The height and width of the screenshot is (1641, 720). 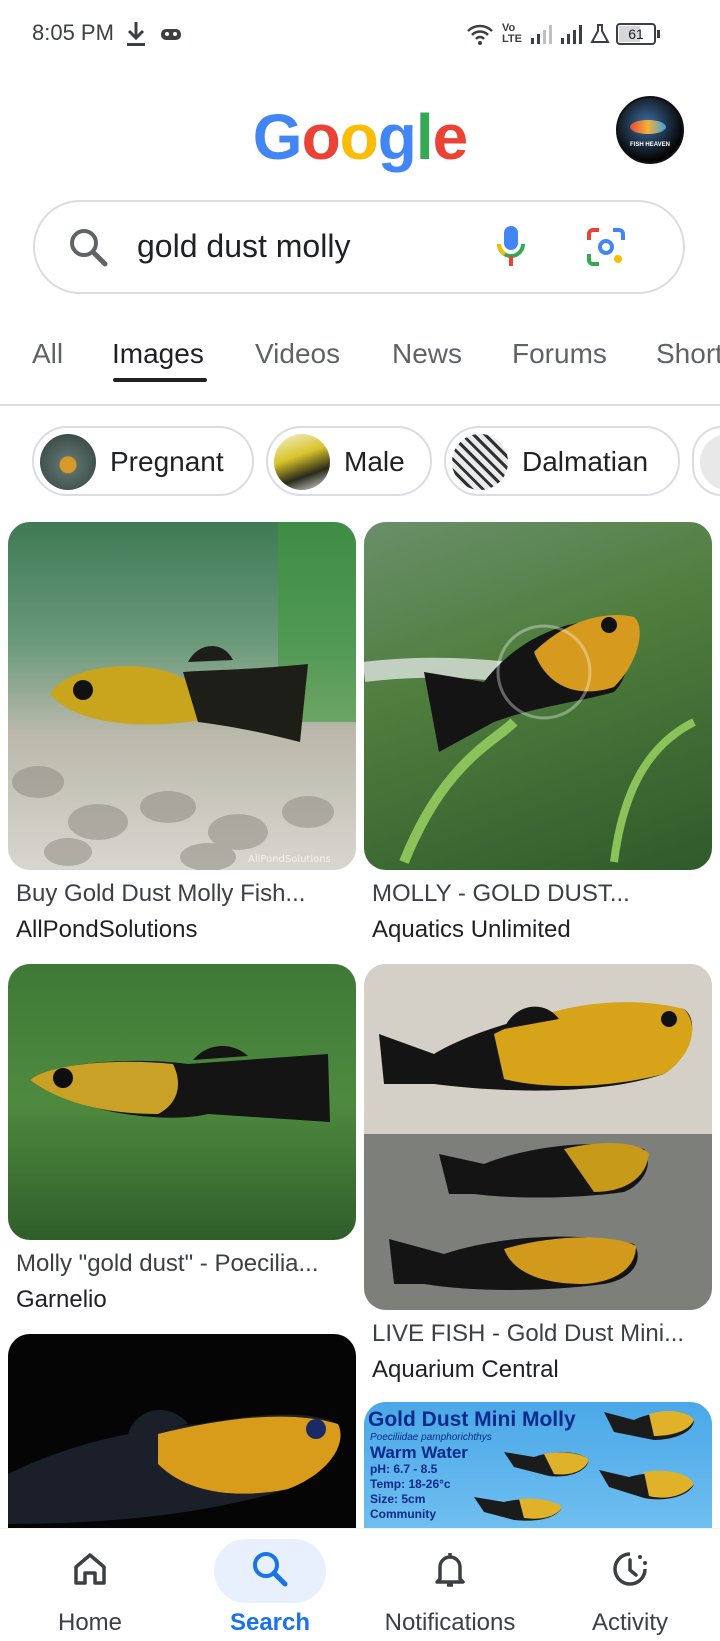 I want to click on microphone-icon, so click(x=511, y=249).